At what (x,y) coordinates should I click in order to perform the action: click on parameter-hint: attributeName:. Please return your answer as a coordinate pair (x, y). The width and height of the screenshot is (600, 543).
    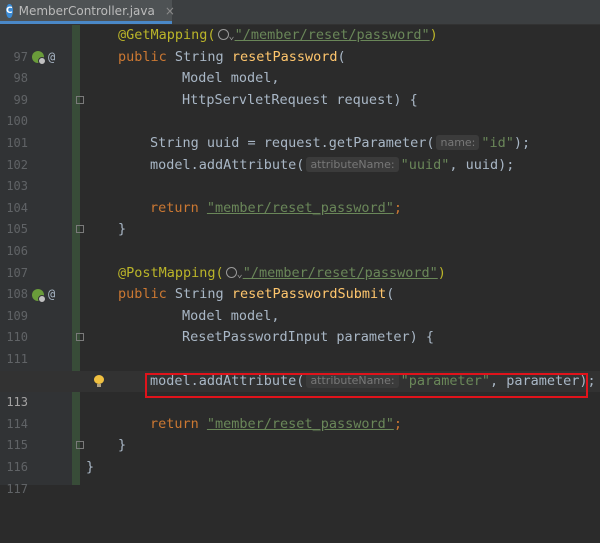
    Looking at the image, I should click on (352, 164).